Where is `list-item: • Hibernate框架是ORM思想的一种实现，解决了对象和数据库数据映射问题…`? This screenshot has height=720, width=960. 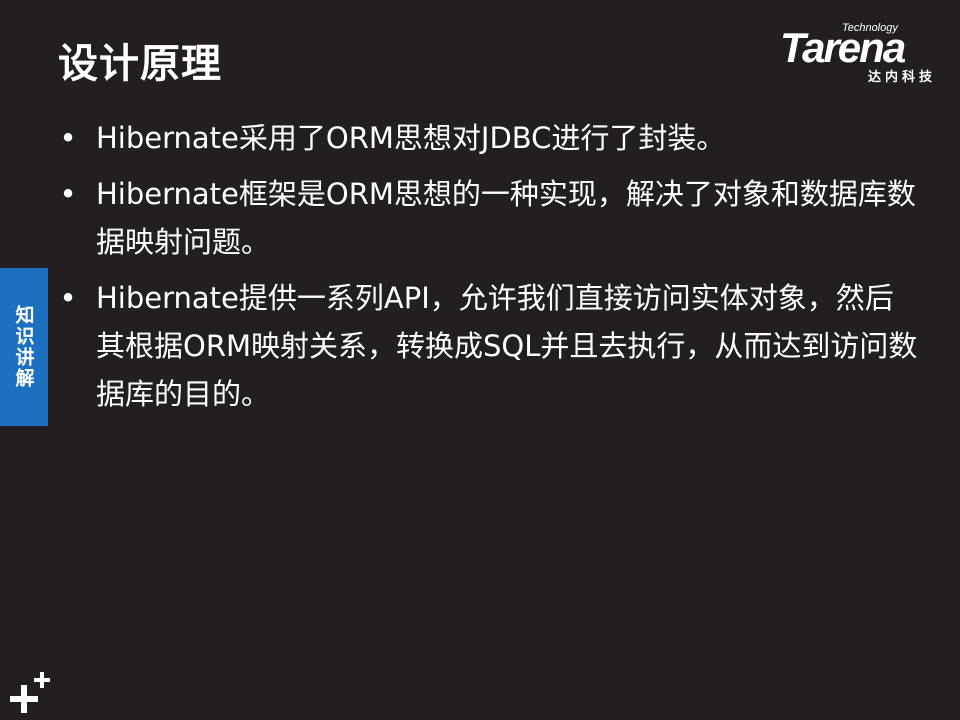
list-item: • Hibernate框架是ORM思想的一种实现，解决了对象和数据库数据映射问题… is located at coordinates (488, 218).